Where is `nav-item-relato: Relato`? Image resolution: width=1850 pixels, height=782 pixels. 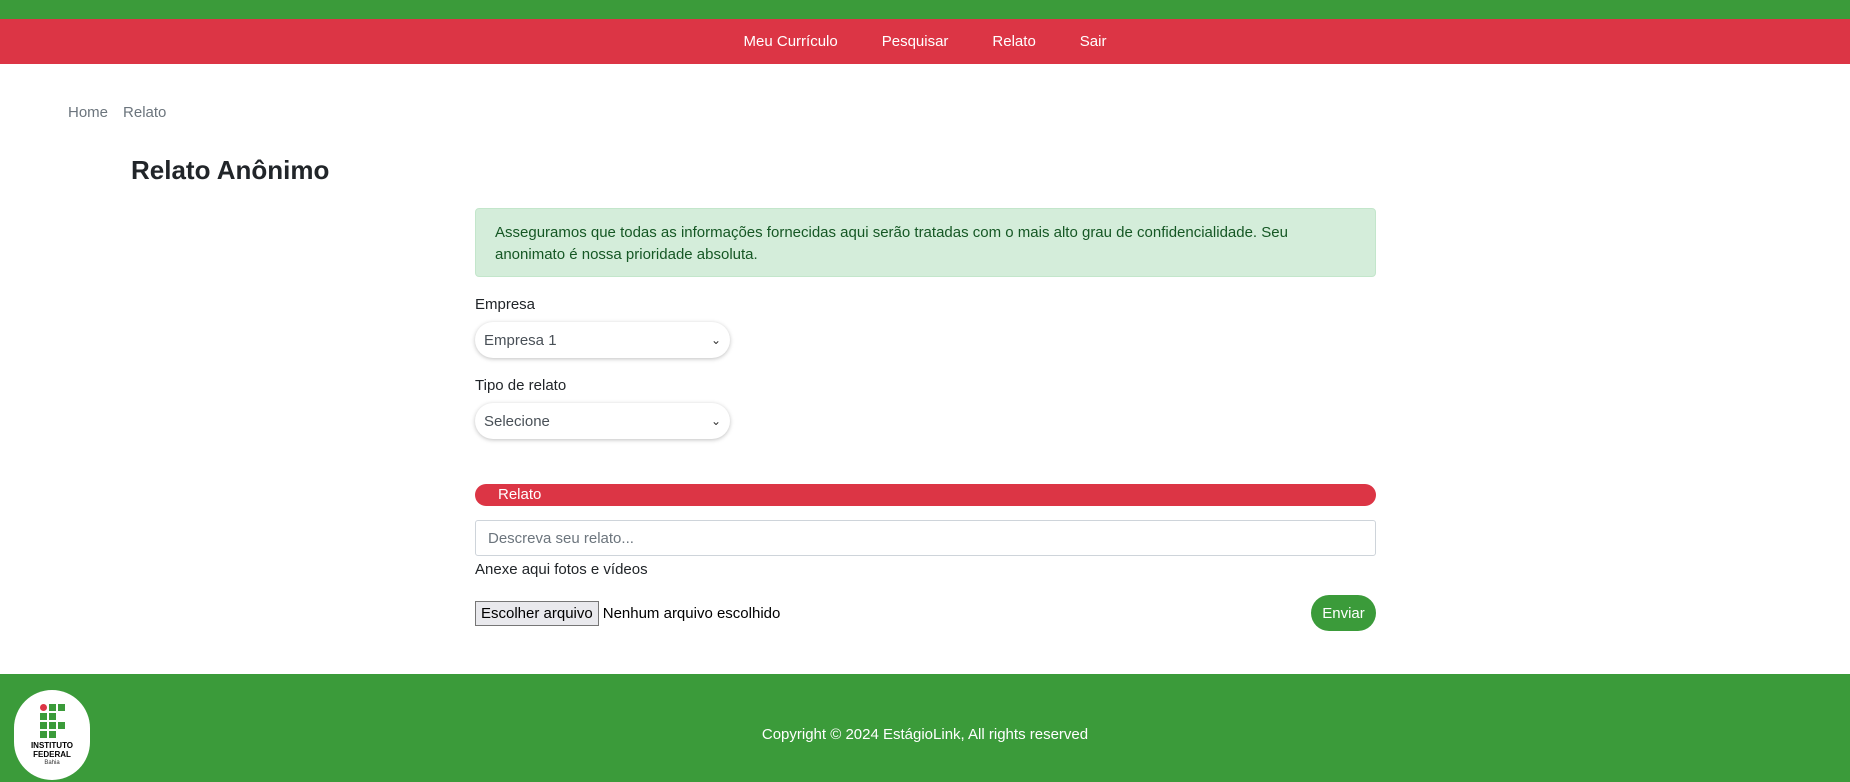 nav-item-relato: Relato is located at coordinates (1013, 41).